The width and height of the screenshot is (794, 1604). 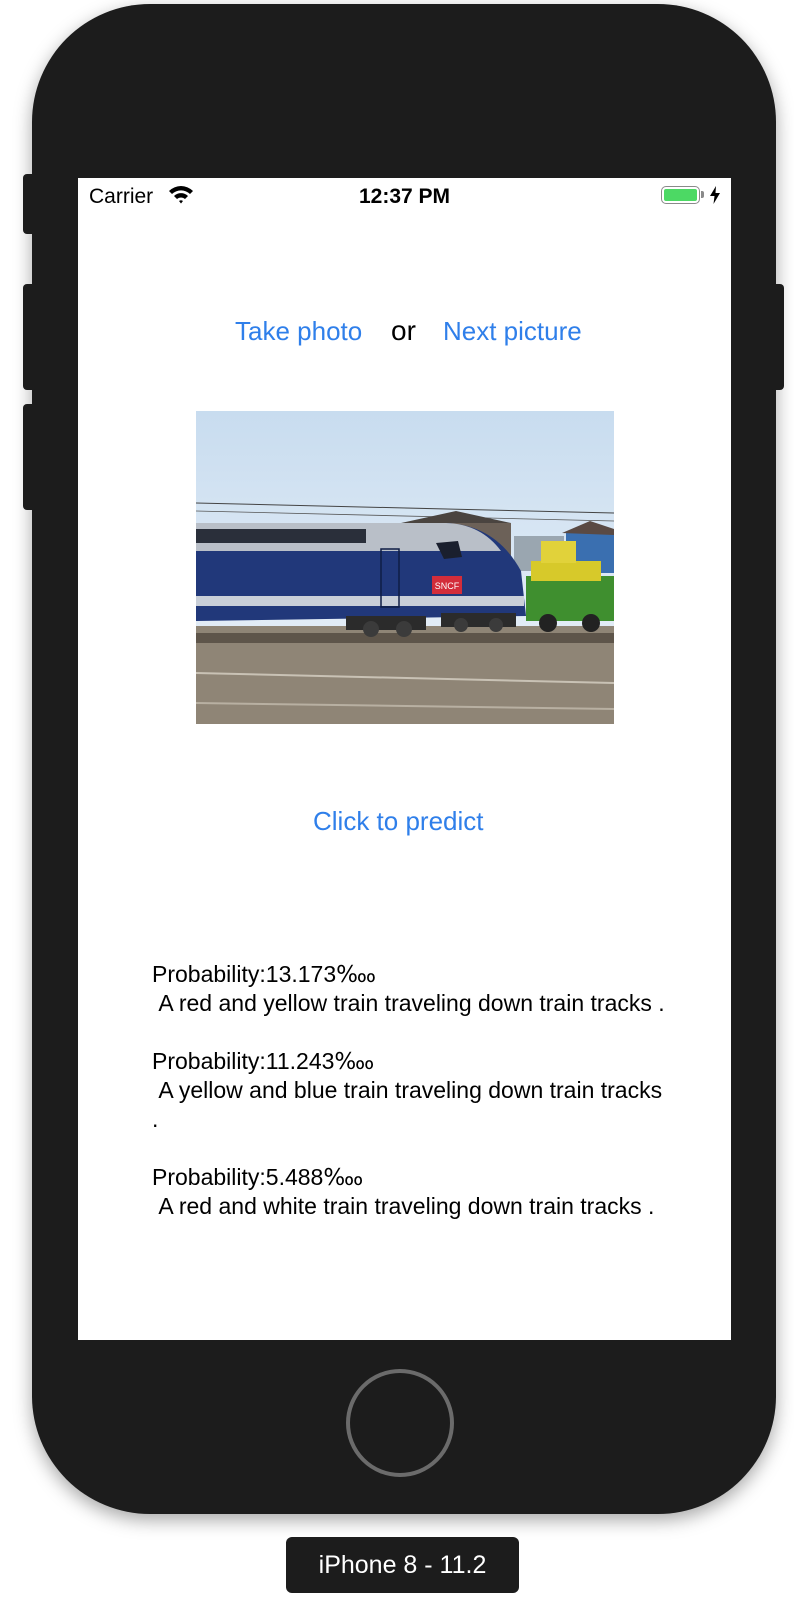 I want to click on sncf-logo: SNCF, so click(x=447, y=586).